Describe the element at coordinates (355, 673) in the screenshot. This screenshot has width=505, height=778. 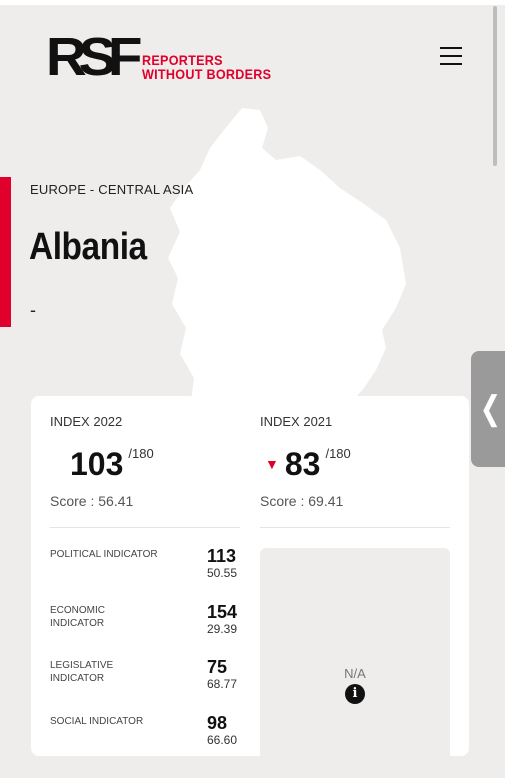
I see `na-label: N/A` at that location.